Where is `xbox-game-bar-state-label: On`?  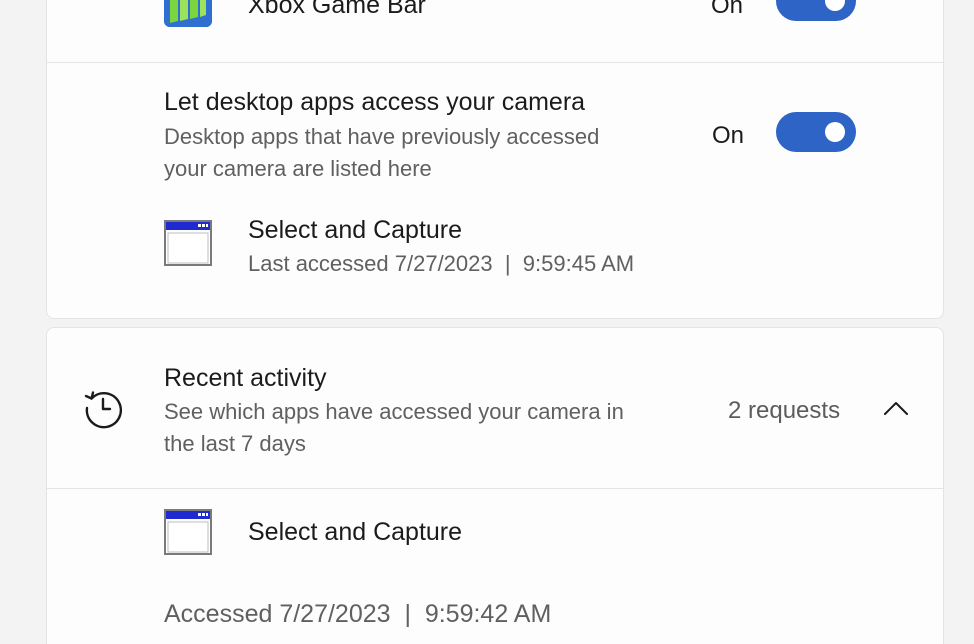
xbox-game-bar-state-label: On is located at coordinates (727, 9).